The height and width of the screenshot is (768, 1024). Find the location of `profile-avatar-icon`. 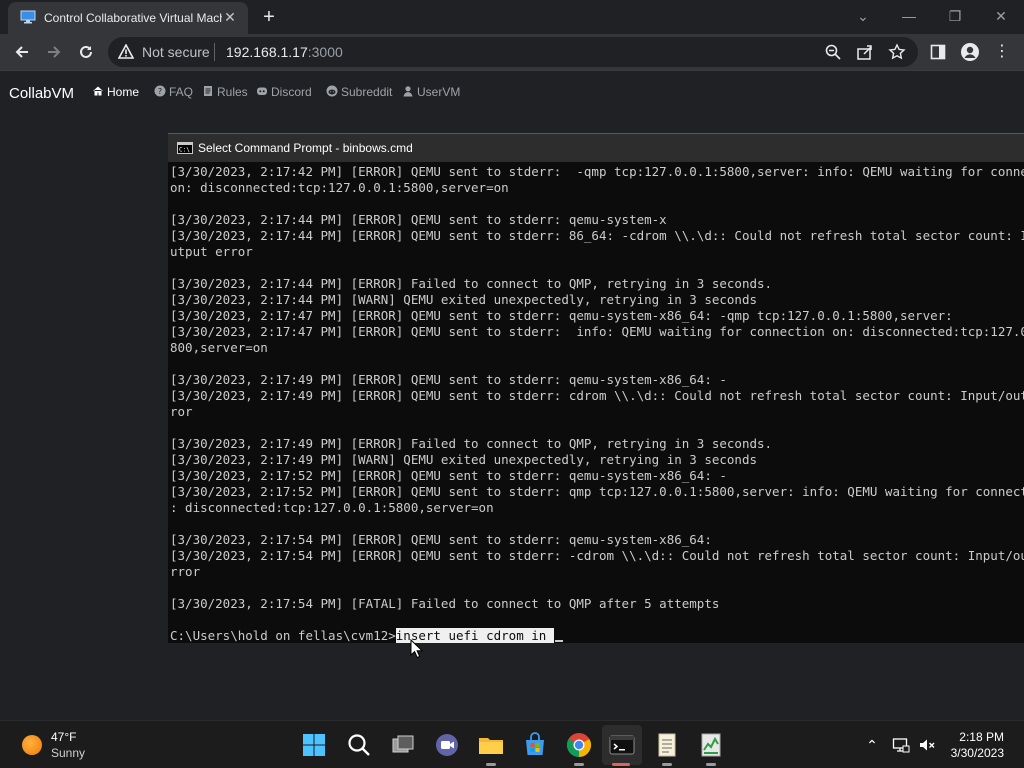

profile-avatar-icon is located at coordinates (970, 52).